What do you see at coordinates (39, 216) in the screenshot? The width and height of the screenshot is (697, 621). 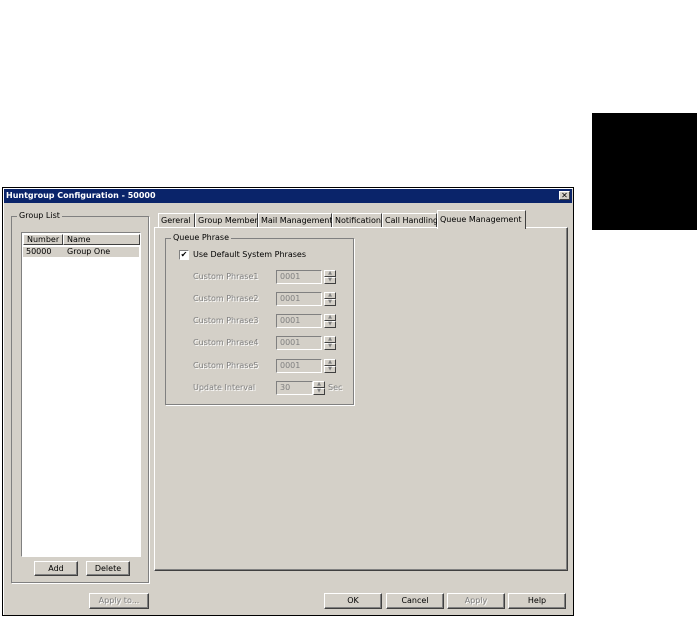 I see `group-list-legend: Group List` at bounding box center [39, 216].